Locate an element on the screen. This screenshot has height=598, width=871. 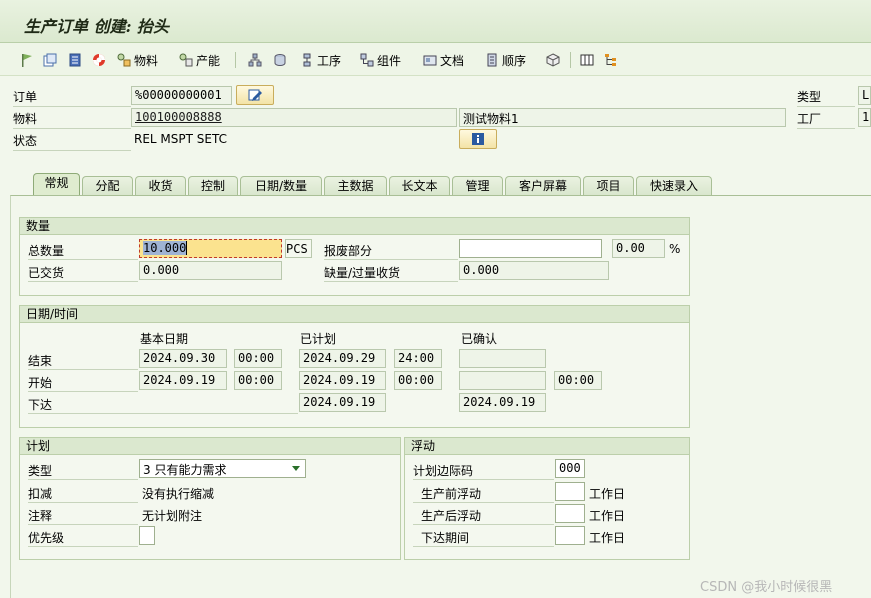
flag-button is located at coordinates (27, 60).